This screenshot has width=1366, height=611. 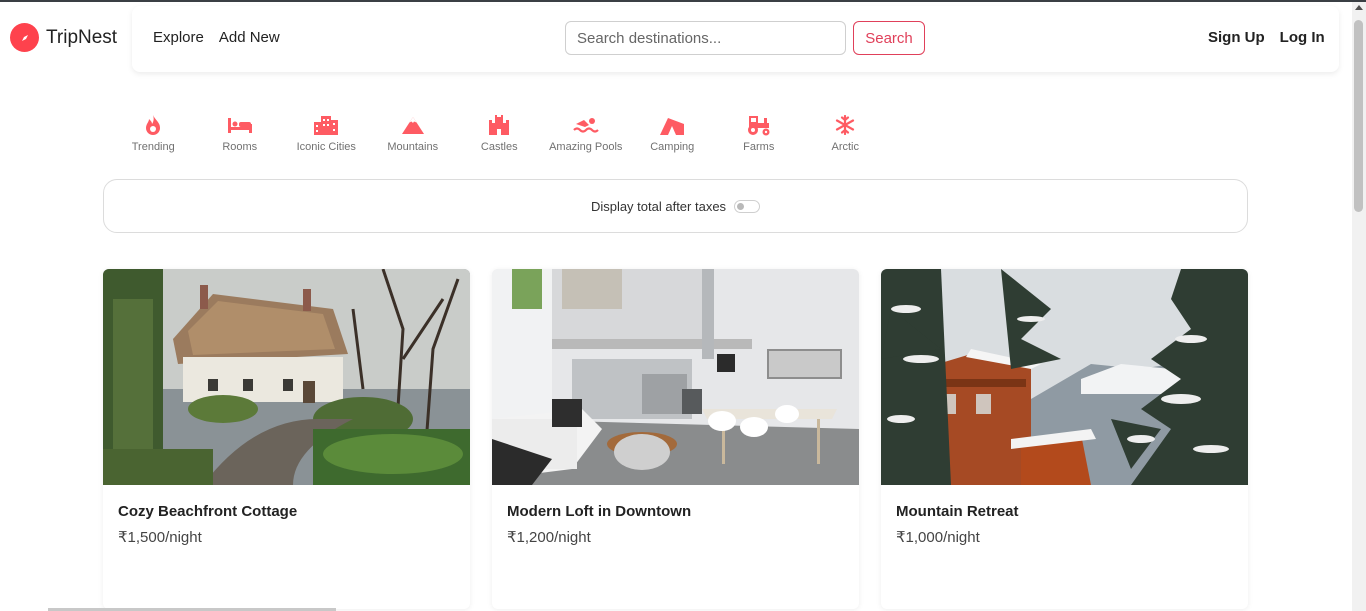 What do you see at coordinates (586, 125) in the screenshot?
I see `swimmer-icon` at bounding box center [586, 125].